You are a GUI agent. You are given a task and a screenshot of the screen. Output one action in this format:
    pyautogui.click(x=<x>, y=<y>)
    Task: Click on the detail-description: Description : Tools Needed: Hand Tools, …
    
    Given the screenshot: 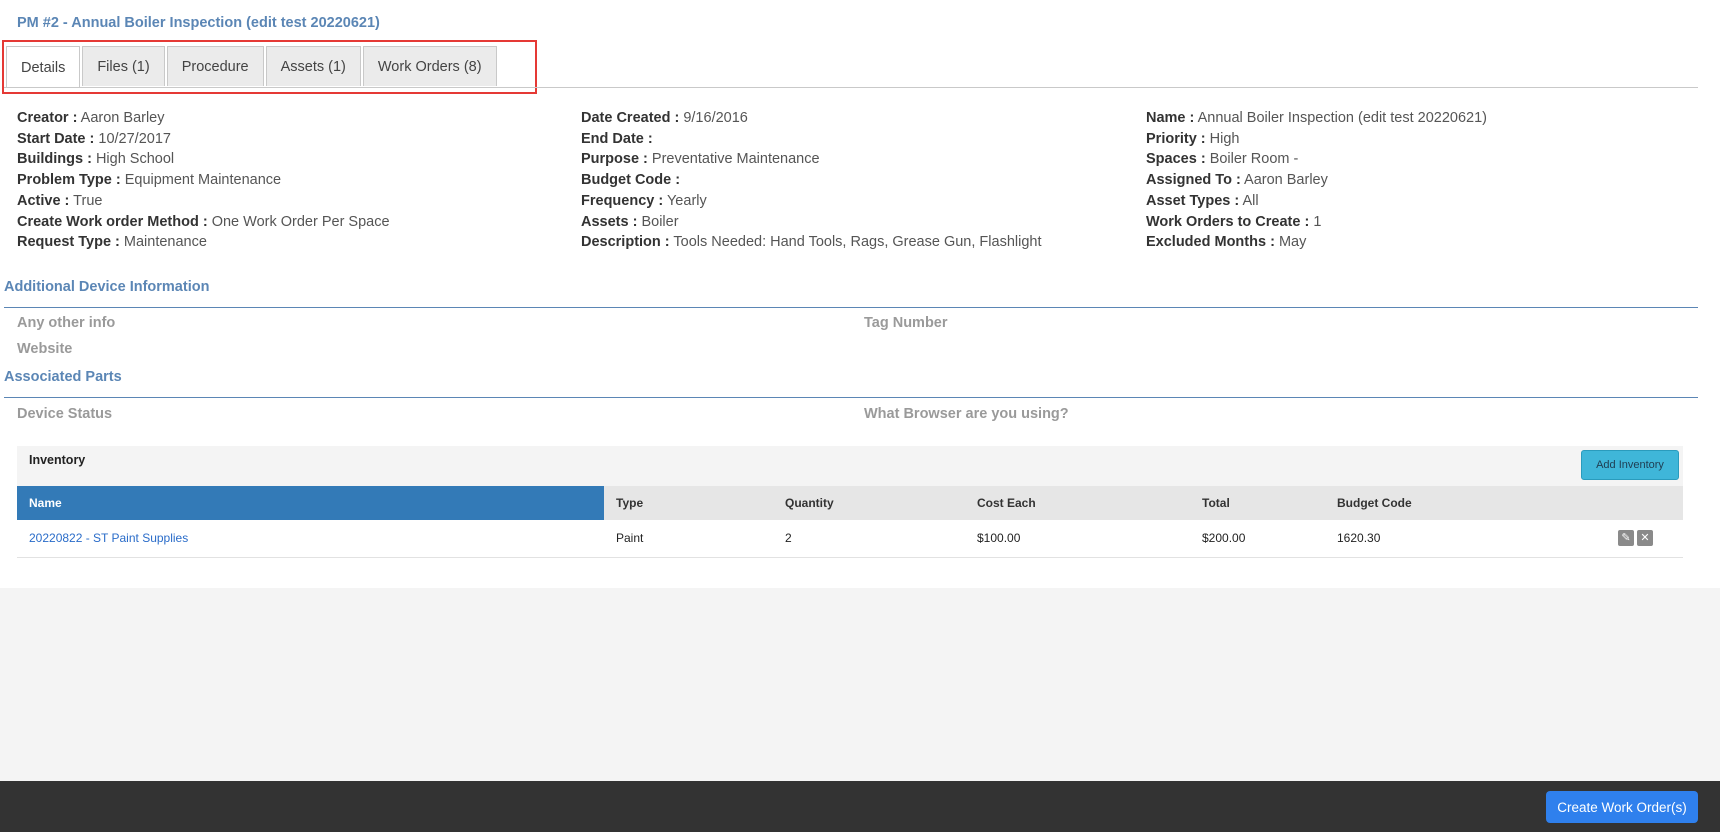 What is the action you would take?
    pyautogui.click(x=811, y=242)
    